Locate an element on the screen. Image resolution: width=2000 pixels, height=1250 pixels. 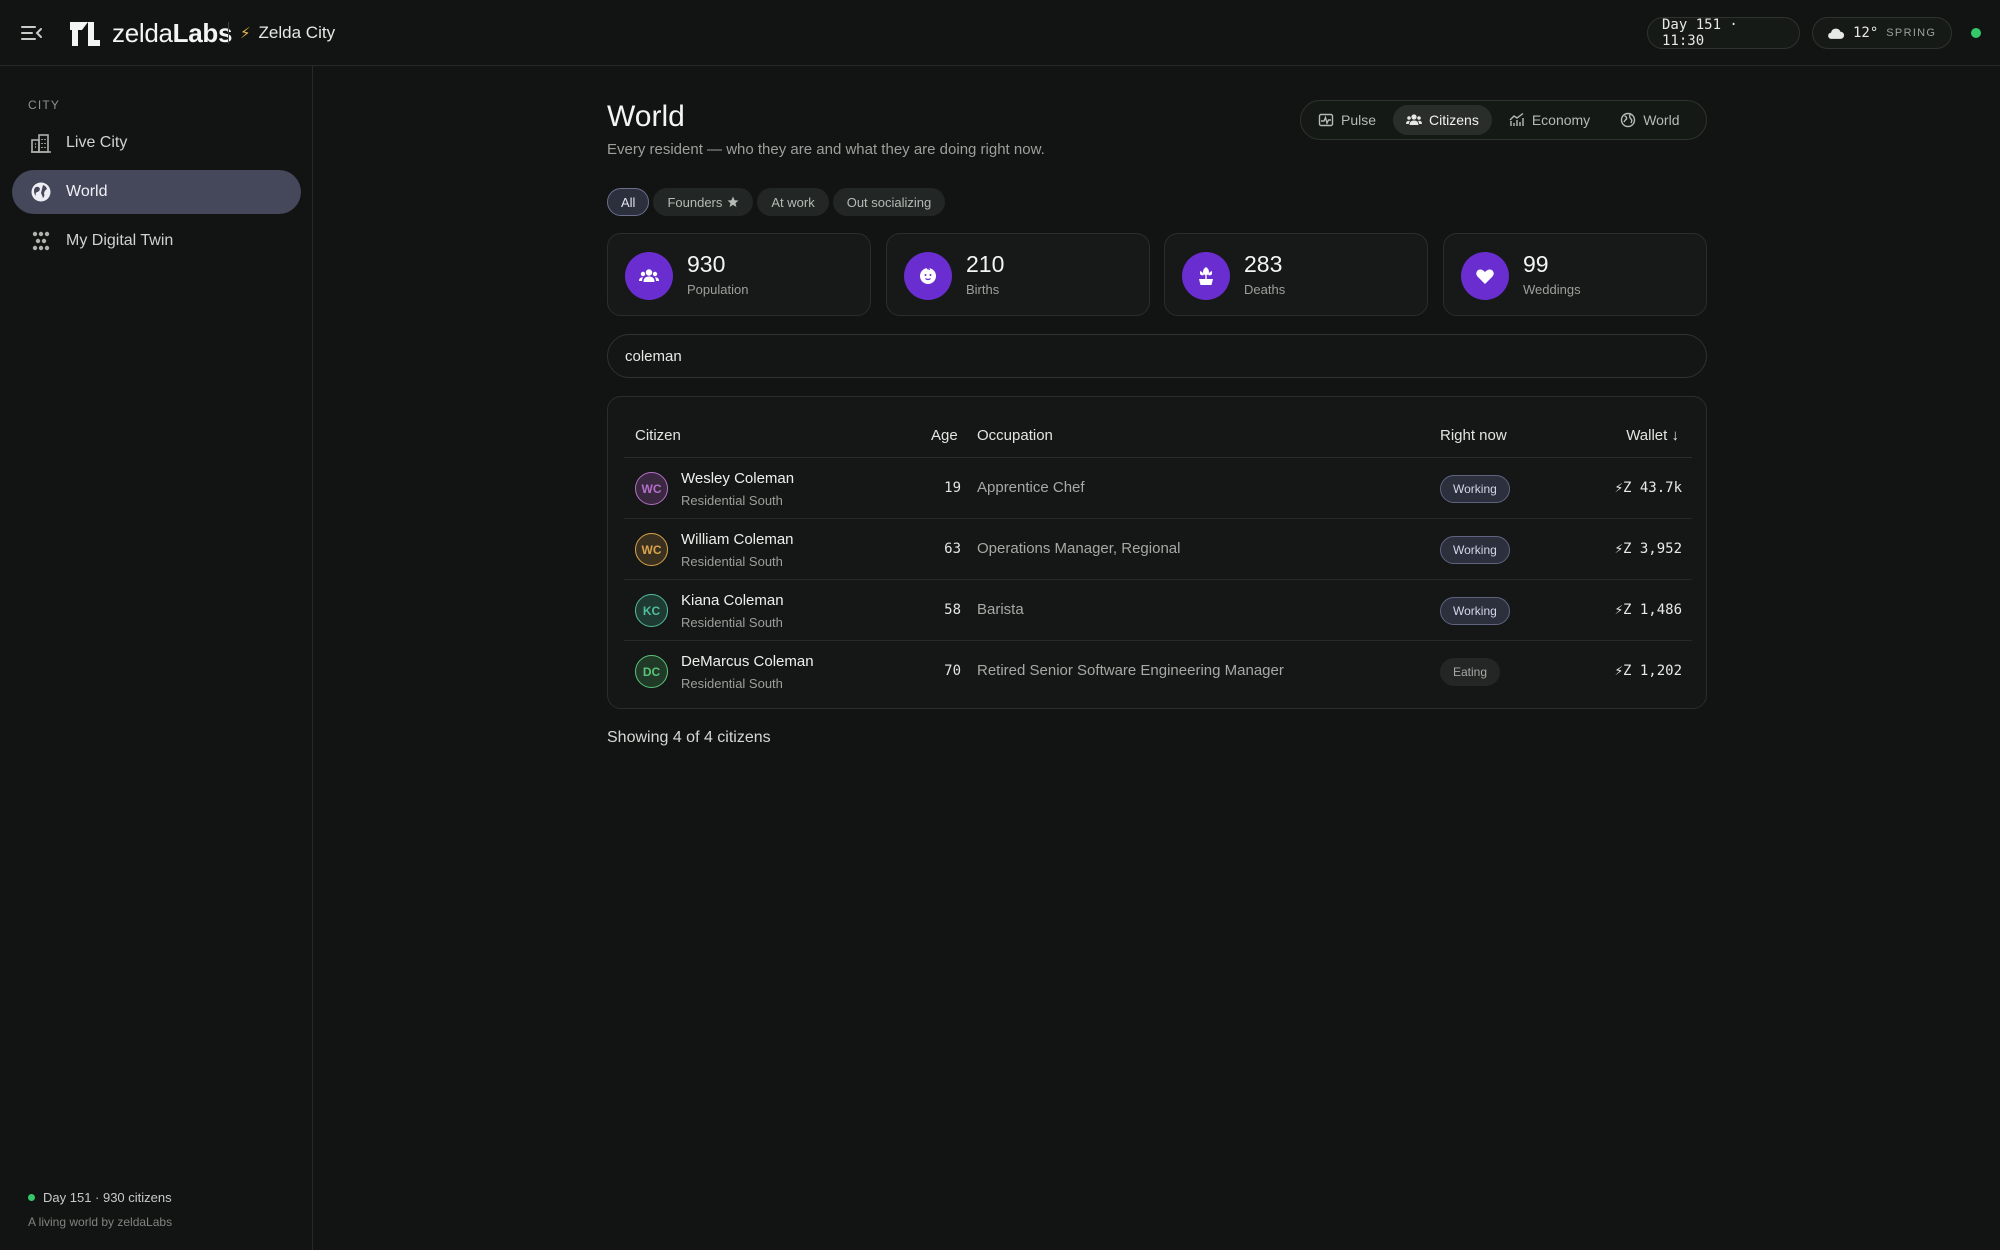
citizen-age: 63 is located at coordinates (952, 549).